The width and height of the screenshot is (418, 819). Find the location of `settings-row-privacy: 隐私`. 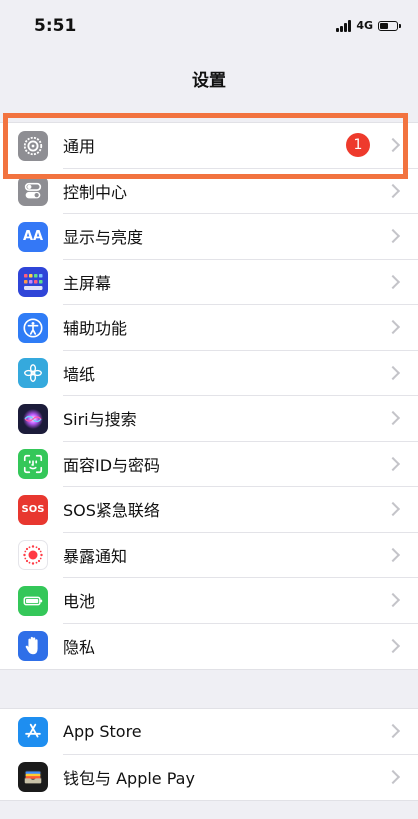

settings-row-privacy: 隐私 is located at coordinates (209, 647).